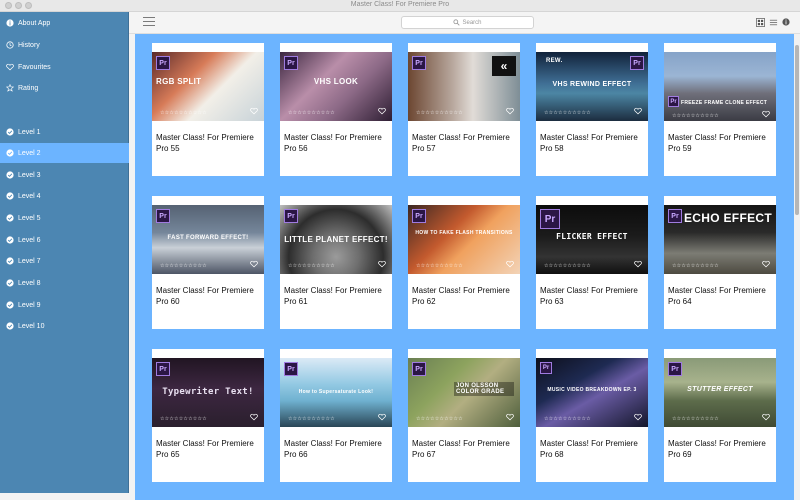 This screenshot has width=800, height=500. What do you see at coordinates (208, 86) in the screenshot?
I see `video-thumbnail: Pr RGB SPLIT ☆☆☆☆☆☆☆☆☆☆` at bounding box center [208, 86].